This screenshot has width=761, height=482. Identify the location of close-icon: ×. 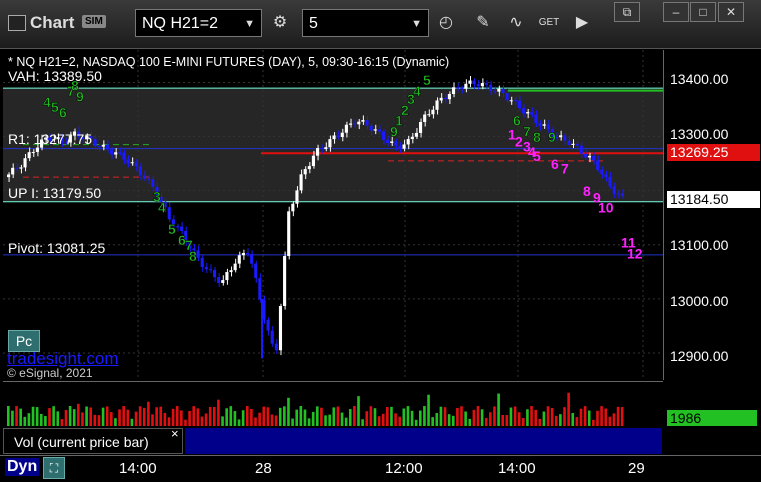
(175, 433).